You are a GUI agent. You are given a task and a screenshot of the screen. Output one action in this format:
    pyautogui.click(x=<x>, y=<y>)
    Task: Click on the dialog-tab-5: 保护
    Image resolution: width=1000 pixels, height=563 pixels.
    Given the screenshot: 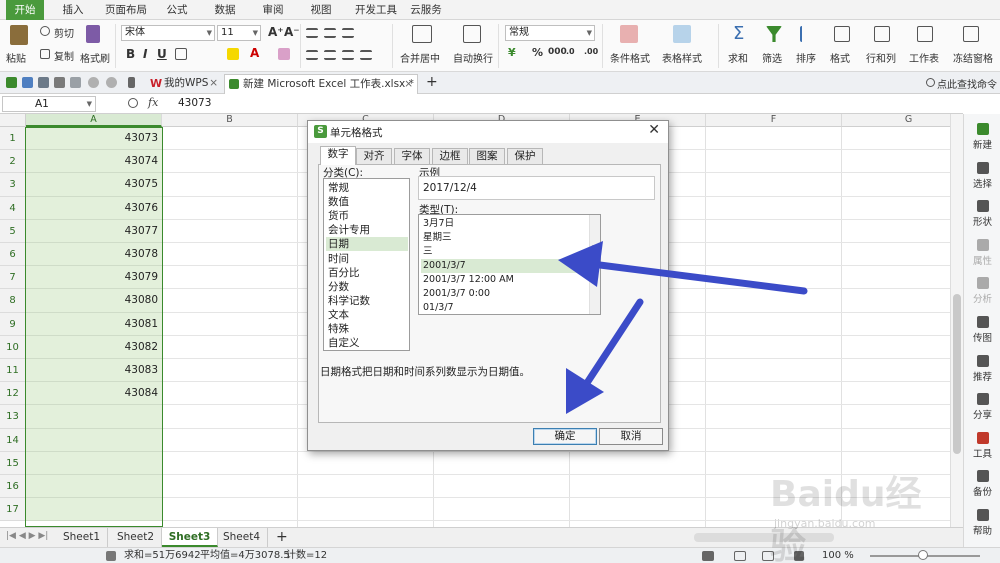 What is the action you would take?
    pyautogui.click(x=525, y=156)
    